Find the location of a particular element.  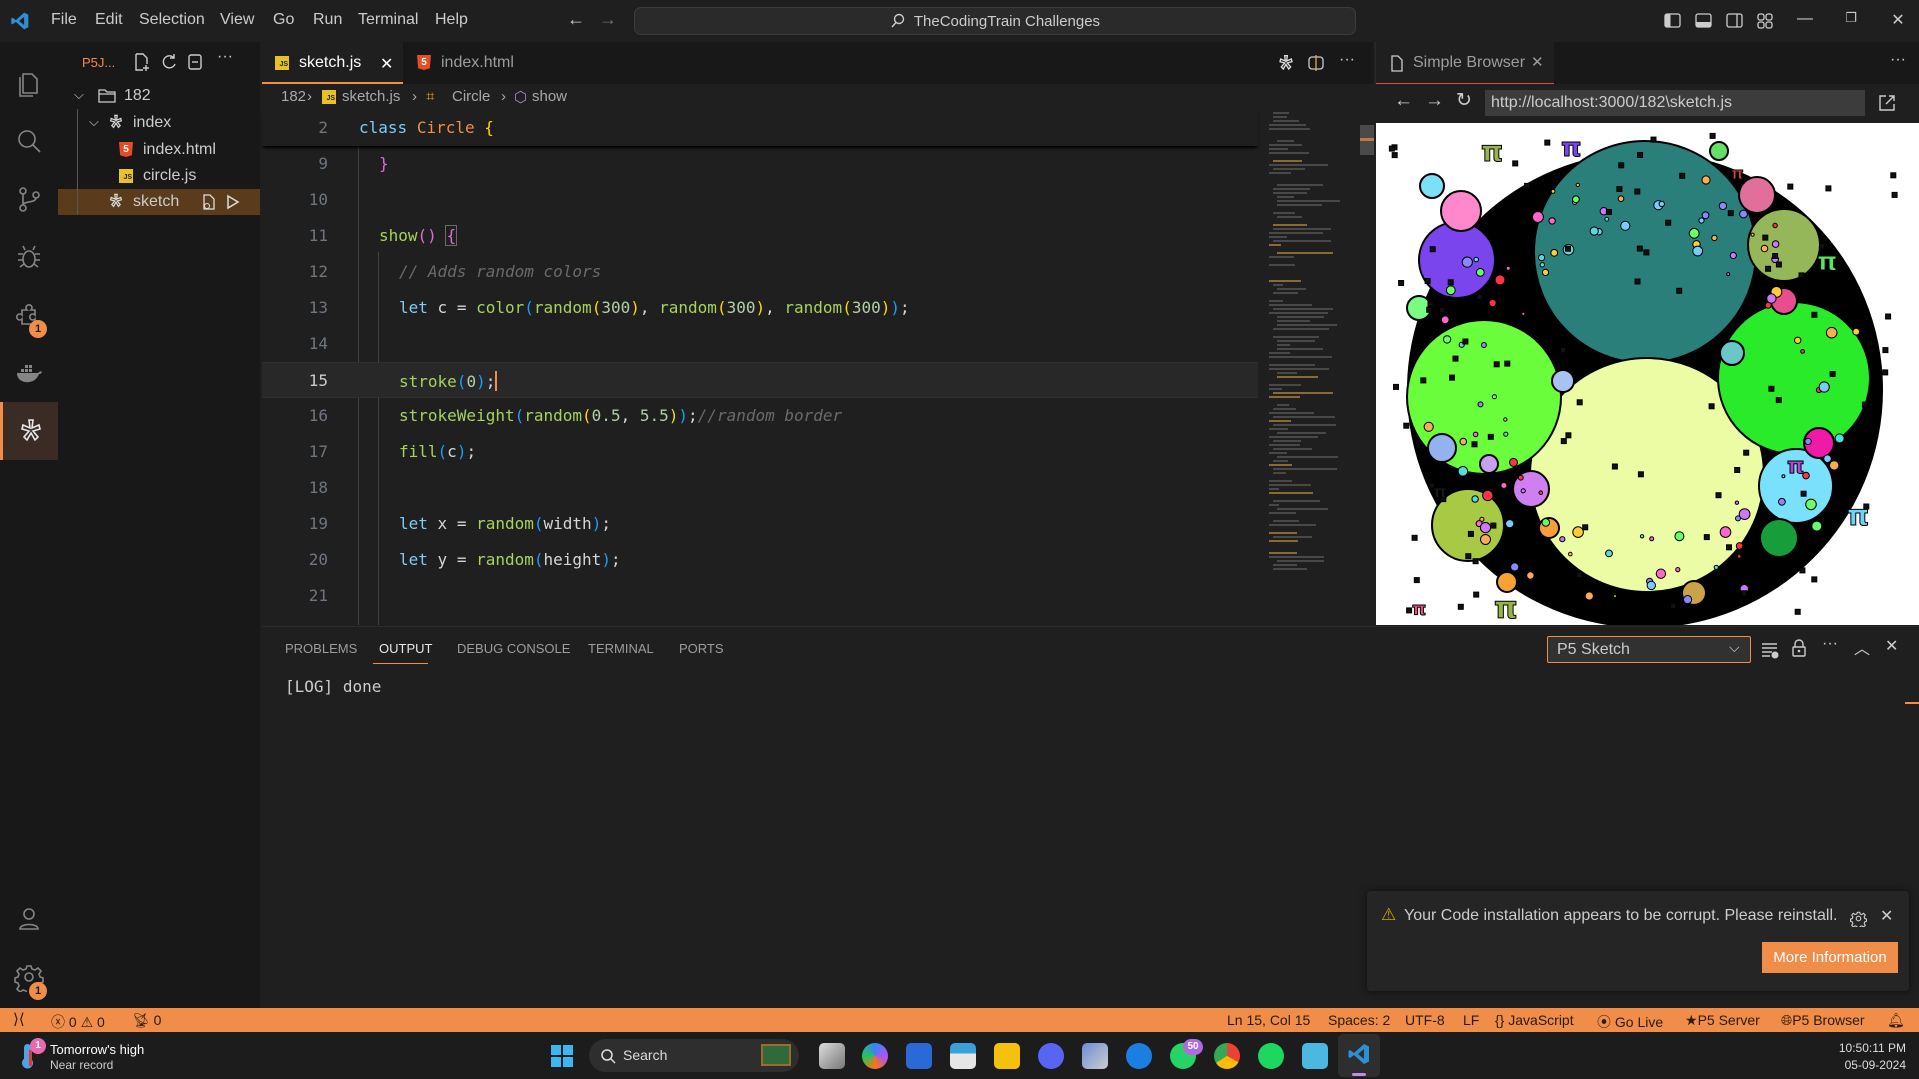

restore-icon: ❐ is located at coordinates (1851, 20).